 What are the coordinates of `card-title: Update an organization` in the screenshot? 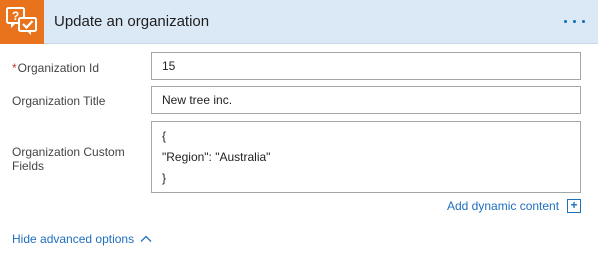 It's located at (132, 21).